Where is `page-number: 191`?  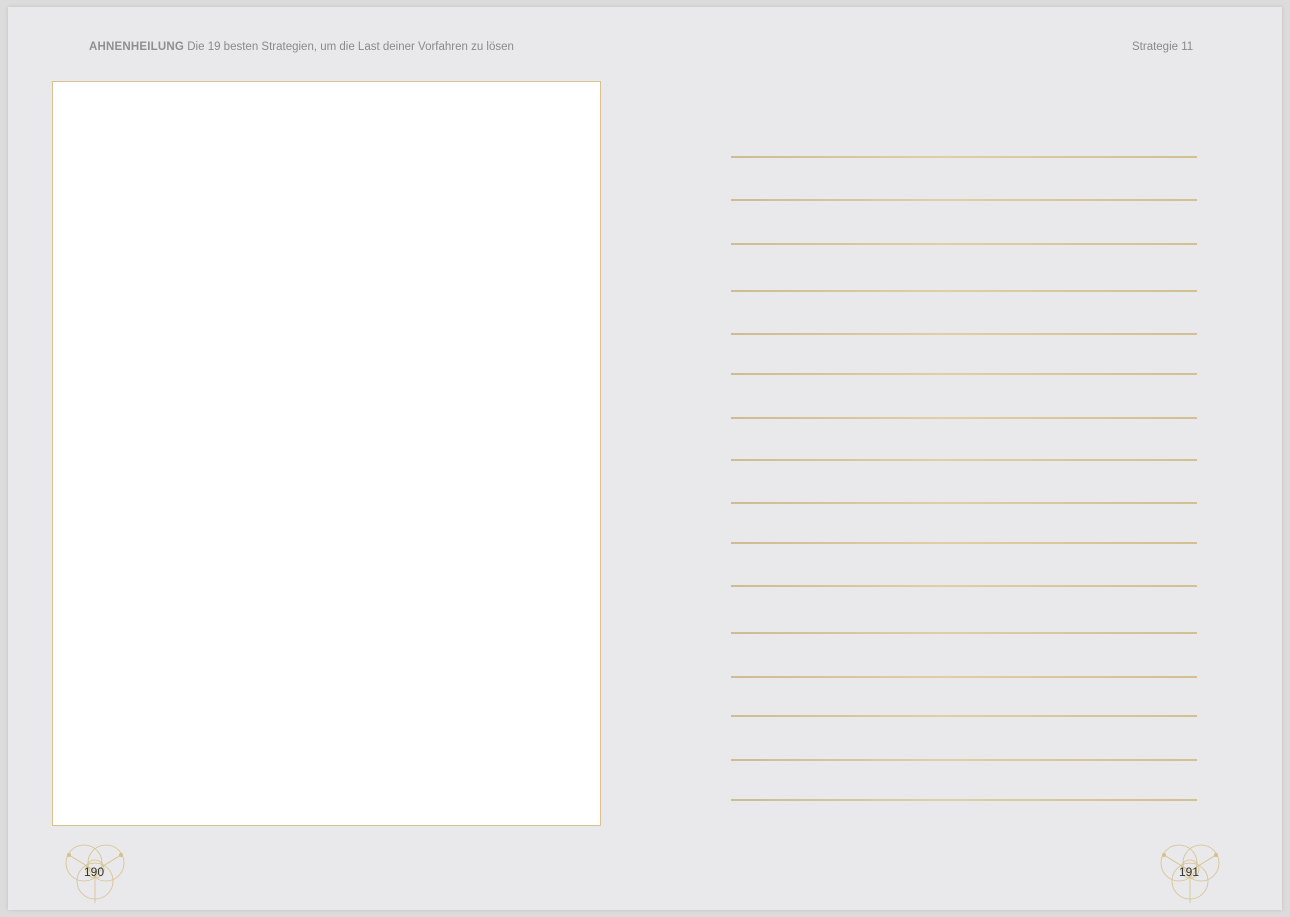
page-number: 191 is located at coordinates (1189, 872).